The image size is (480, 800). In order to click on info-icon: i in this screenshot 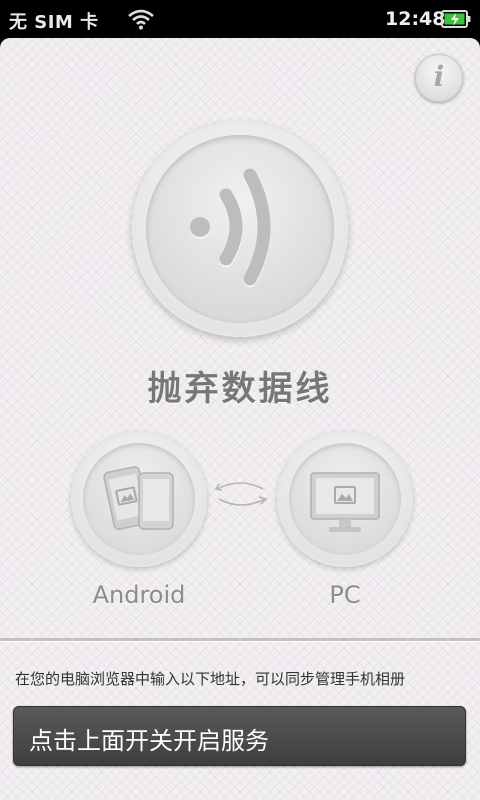, I will do `click(439, 76)`.